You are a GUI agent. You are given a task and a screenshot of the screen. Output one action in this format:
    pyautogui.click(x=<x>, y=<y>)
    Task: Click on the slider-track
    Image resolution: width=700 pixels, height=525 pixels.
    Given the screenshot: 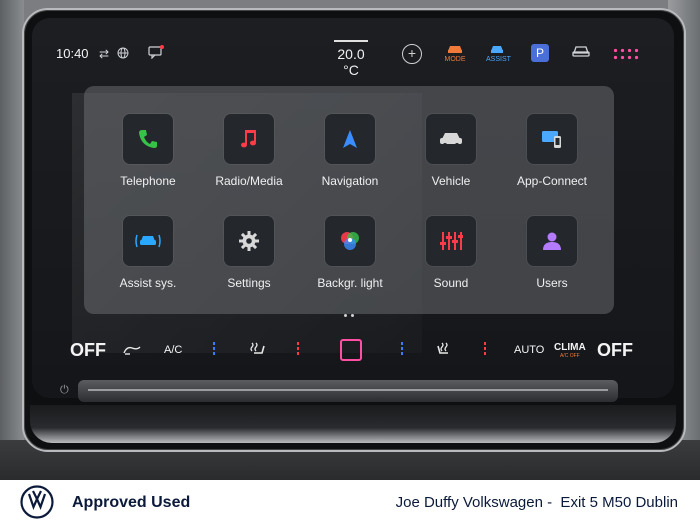 What is the action you would take?
    pyautogui.click(x=348, y=390)
    